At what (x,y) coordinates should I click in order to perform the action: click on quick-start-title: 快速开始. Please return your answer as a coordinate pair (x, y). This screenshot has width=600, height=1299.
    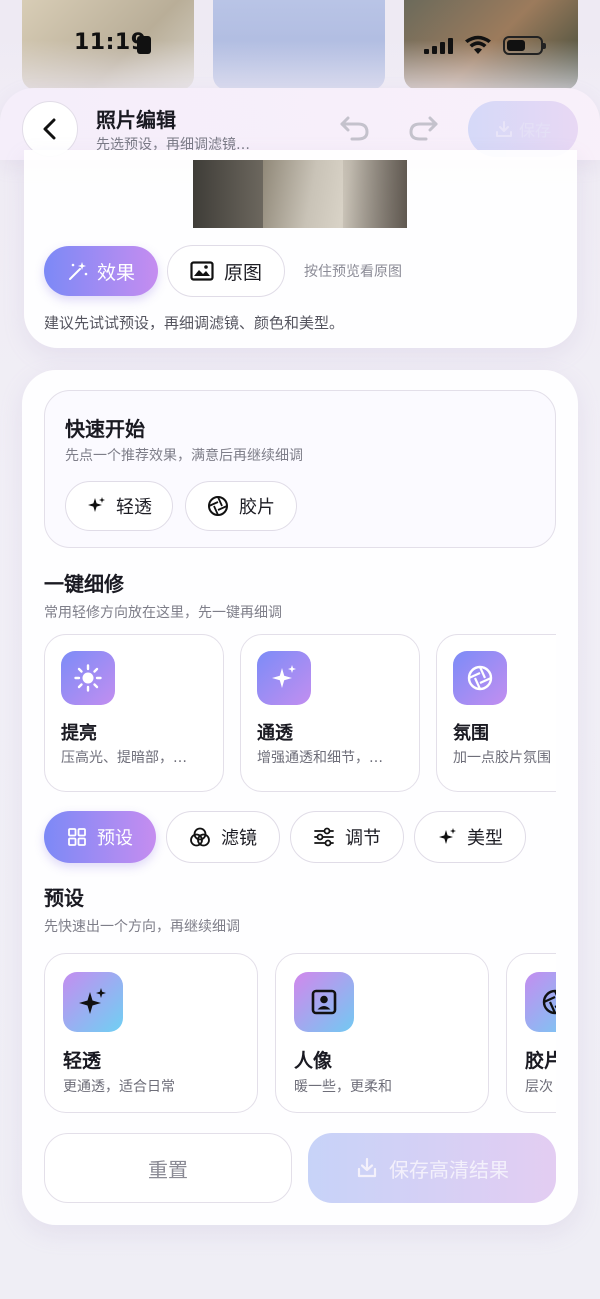
    Looking at the image, I should click on (105, 429).